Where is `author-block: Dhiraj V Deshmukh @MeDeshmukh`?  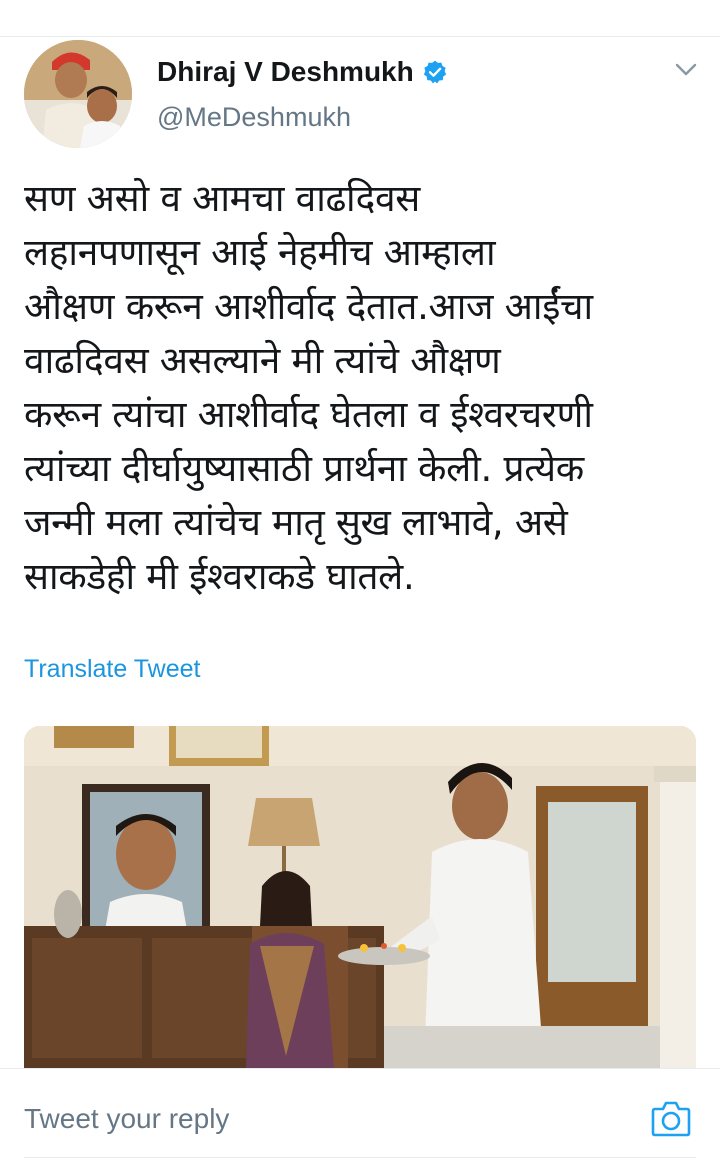
author-block: Dhiraj V Deshmukh @MeDeshmukh is located at coordinates (302, 94).